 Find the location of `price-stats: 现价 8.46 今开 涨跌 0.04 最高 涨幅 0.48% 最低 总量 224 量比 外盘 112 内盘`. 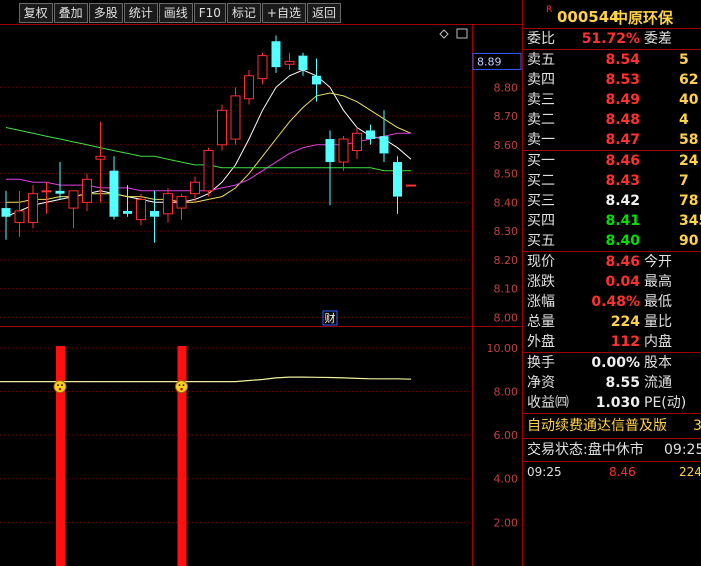

price-stats: 现价 8.46 今开 涨跌 0.04 最高 涨幅 0.48% 最低 总量 224 量比 外盘 112 内盘 is located at coordinates (612, 302).